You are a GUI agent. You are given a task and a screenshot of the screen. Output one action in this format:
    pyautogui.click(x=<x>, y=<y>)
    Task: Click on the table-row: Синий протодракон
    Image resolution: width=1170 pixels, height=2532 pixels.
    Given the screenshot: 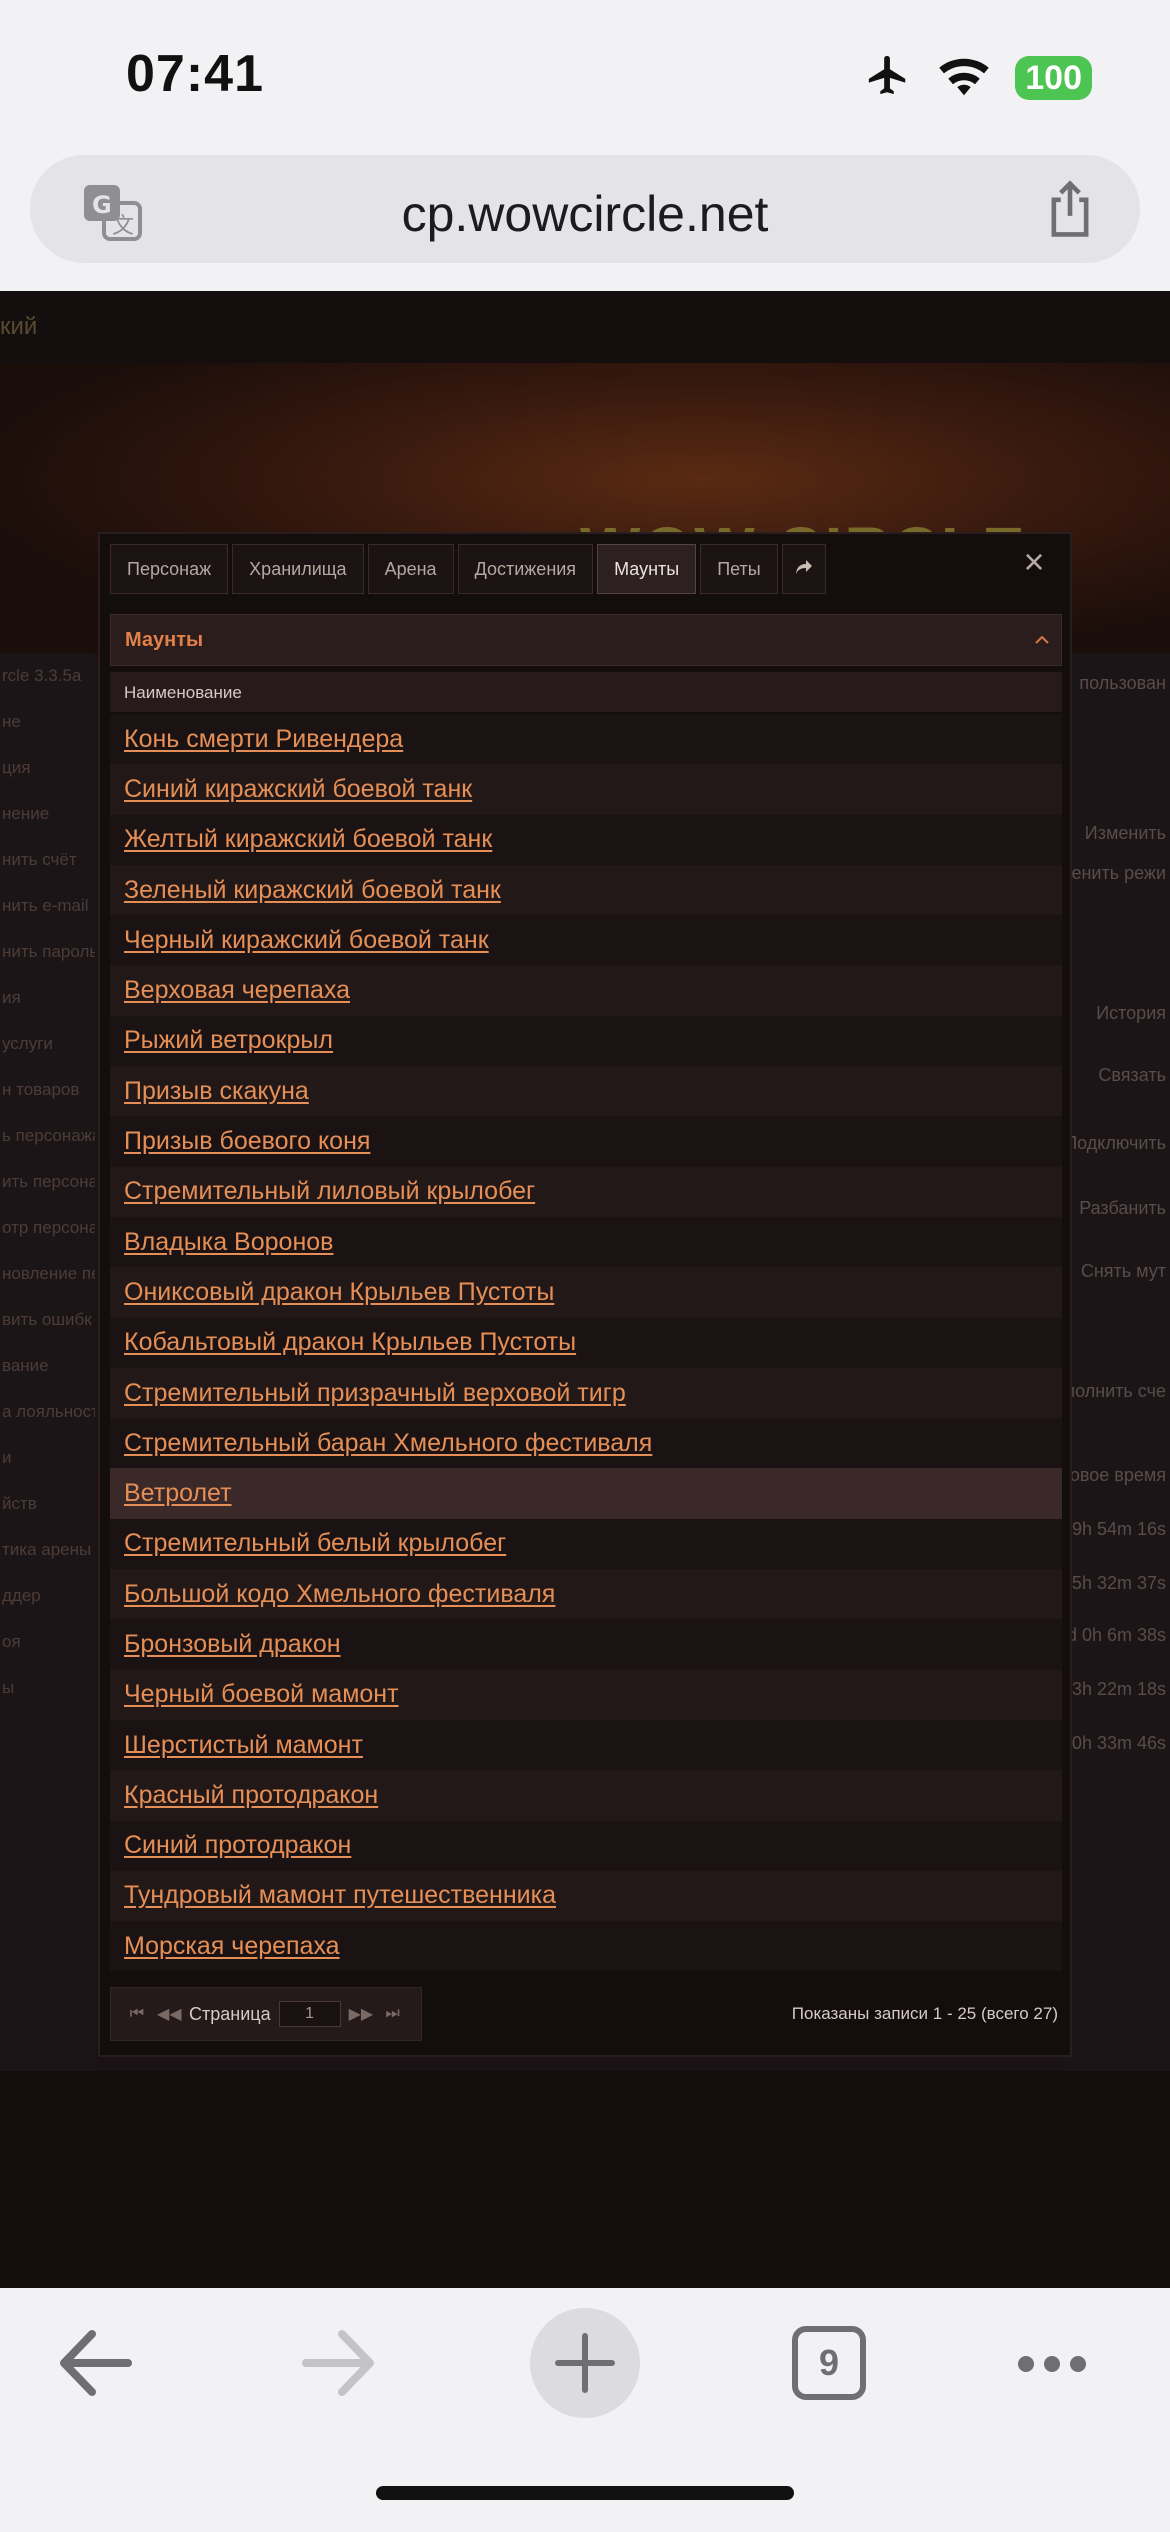 What is the action you would take?
    pyautogui.click(x=586, y=1845)
    